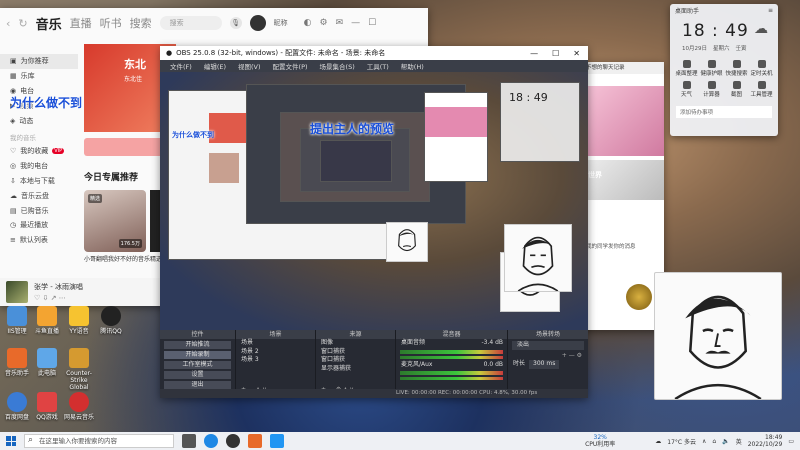  What do you see at coordinates (290, 66) in the screenshot?
I see `menu-profile: 配置文件(P)` at bounding box center [290, 66].